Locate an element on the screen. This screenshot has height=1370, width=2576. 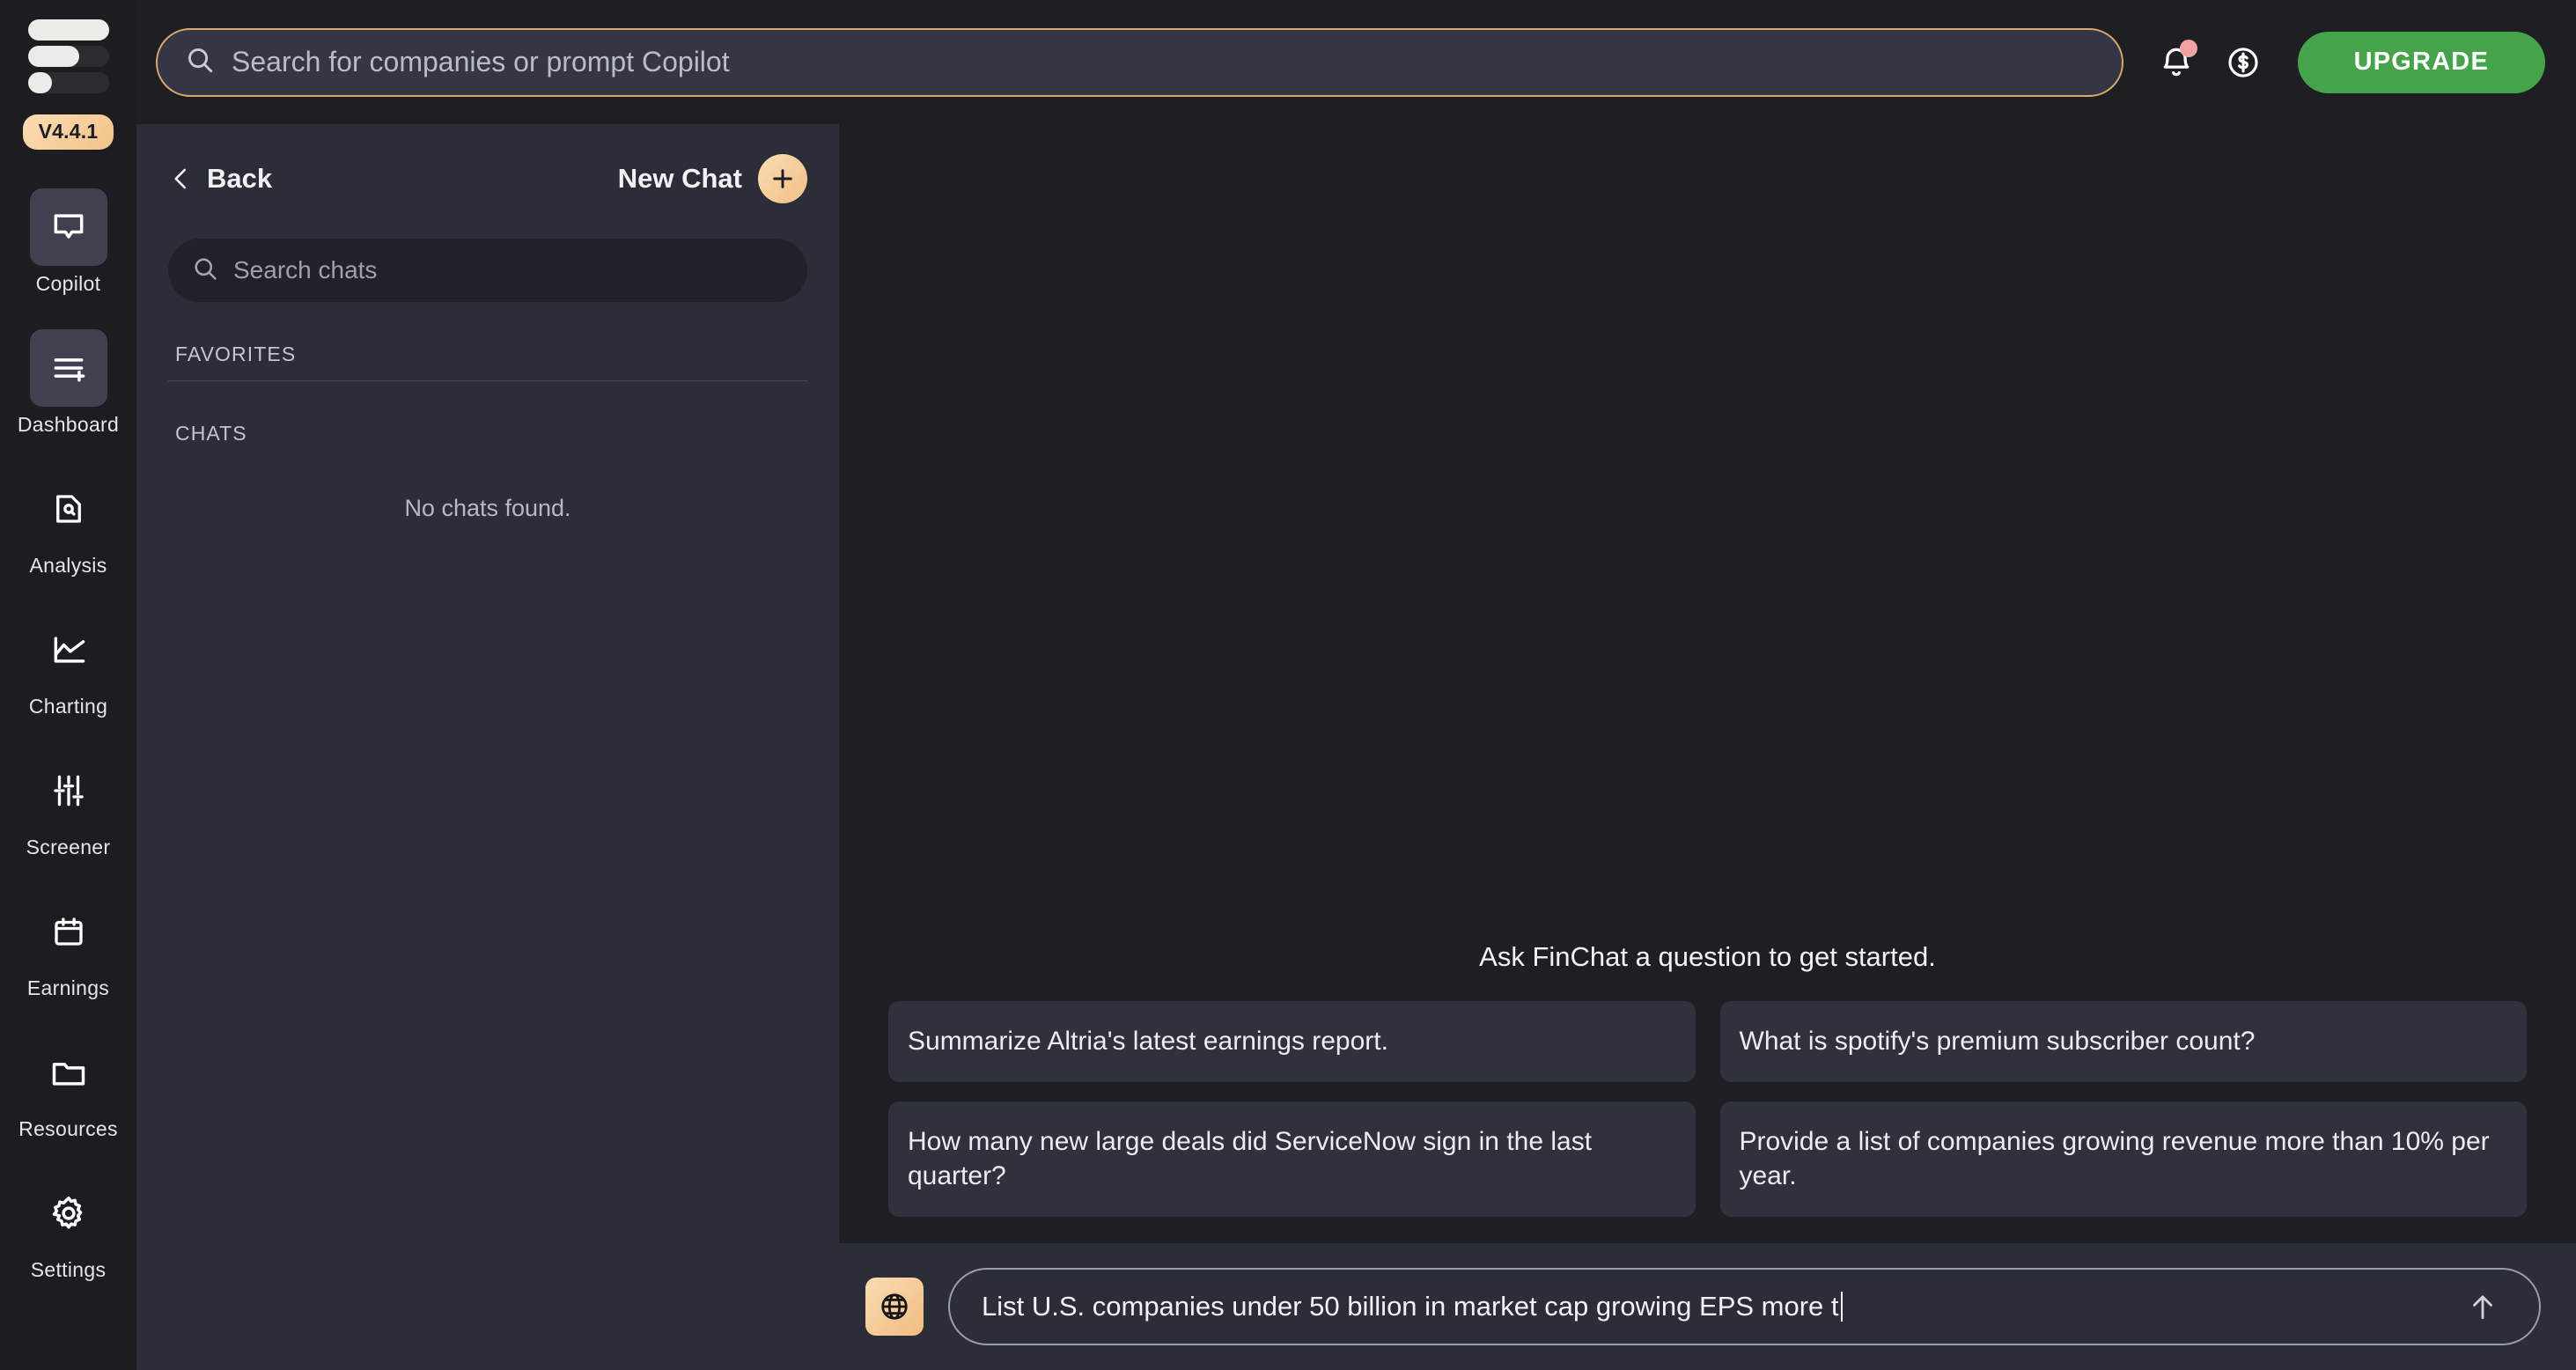
send-button is located at coordinates (2482, 1306).